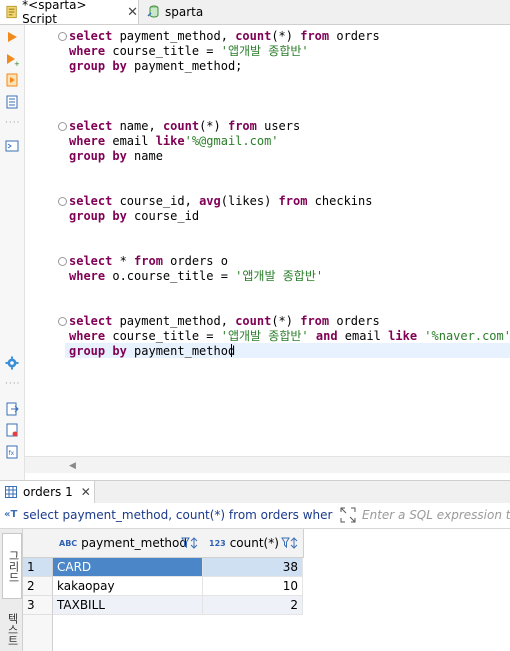  What do you see at coordinates (152, 351) in the screenshot?
I see `code-line: group by payment_method` at bounding box center [152, 351].